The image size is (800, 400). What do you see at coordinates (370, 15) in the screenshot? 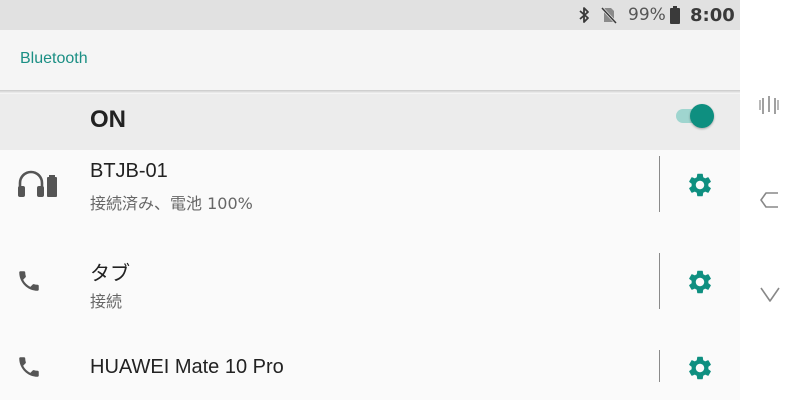
I see `status-bar: 99% 8:00` at bounding box center [370, 15].